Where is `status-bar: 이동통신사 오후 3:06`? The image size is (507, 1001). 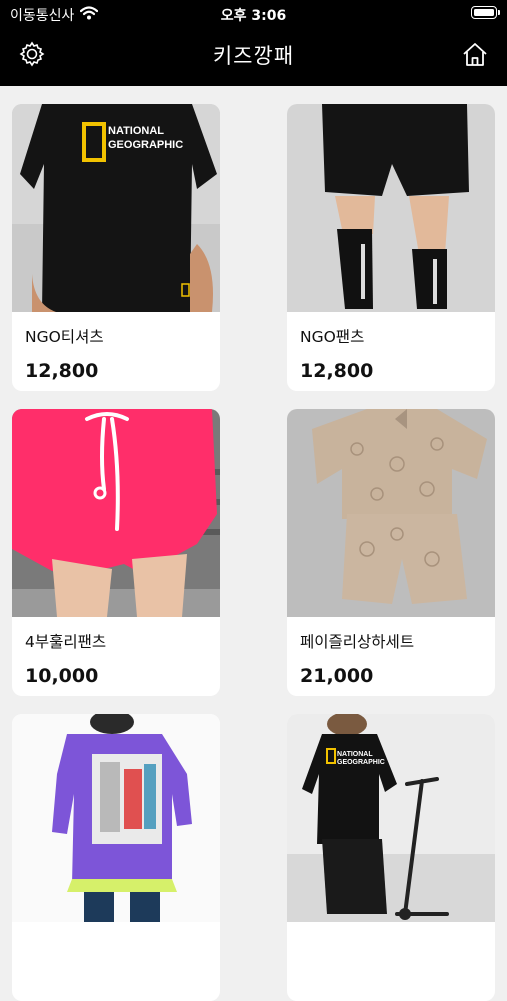 status-bar: 이동통신사 오후 3:06 is located at coordinates (253, 13).